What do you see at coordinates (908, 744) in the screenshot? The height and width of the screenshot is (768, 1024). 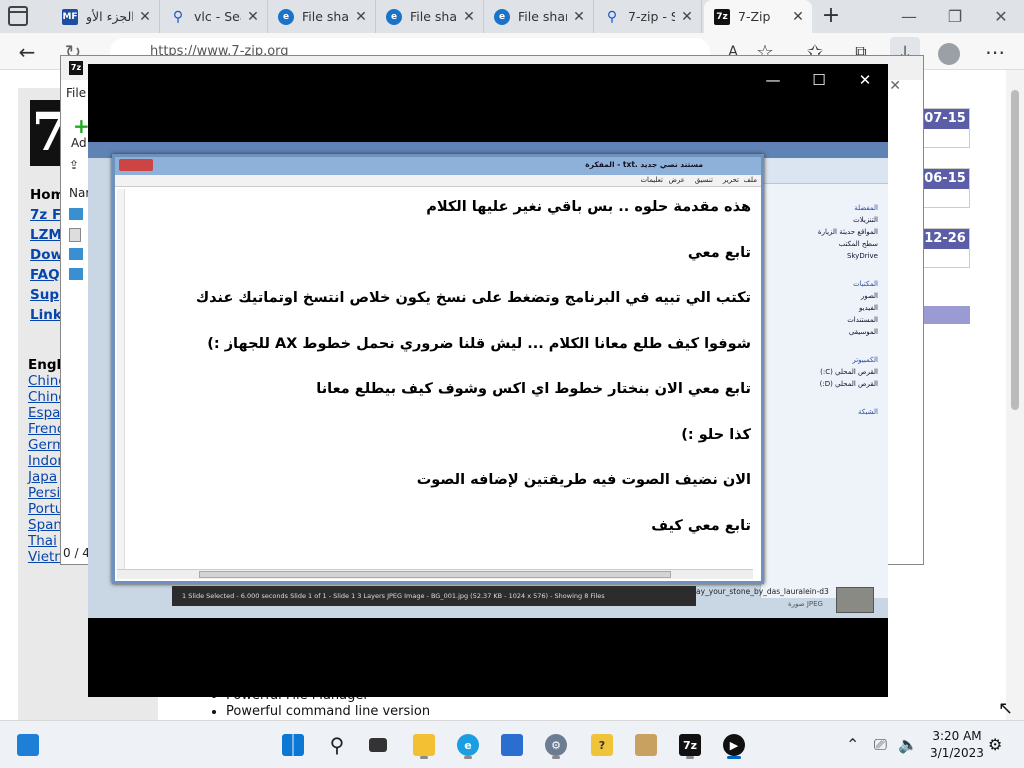 I see `volume-icon: 🔈` at bounding box center [908, 744].